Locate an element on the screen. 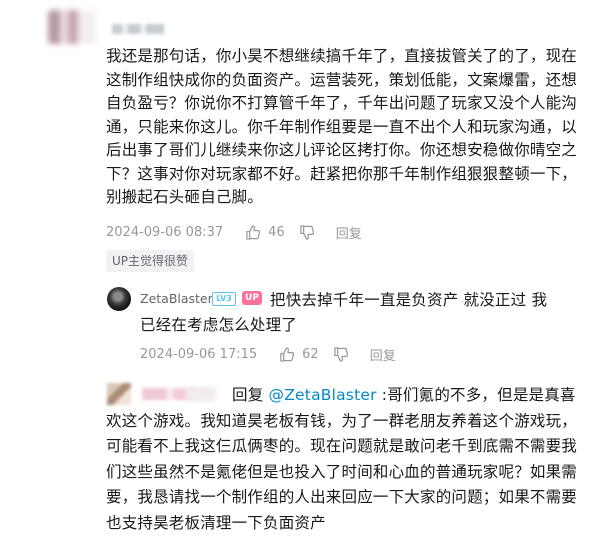  reply-time: 2024-09-06 17:15 is located at coordinates (199, 354).